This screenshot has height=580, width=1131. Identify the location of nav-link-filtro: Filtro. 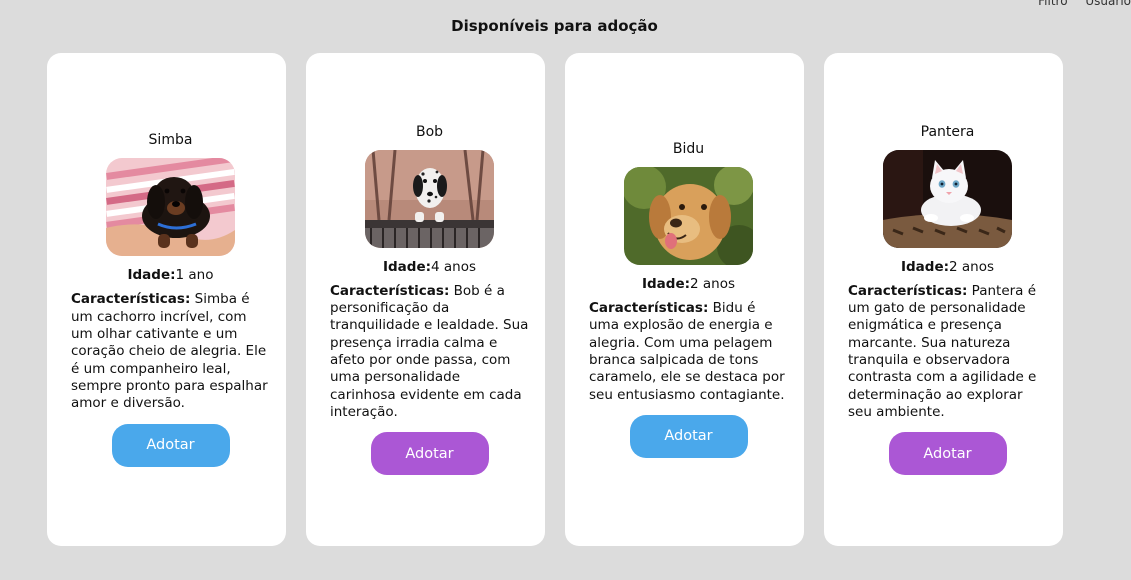
(1052, 4).